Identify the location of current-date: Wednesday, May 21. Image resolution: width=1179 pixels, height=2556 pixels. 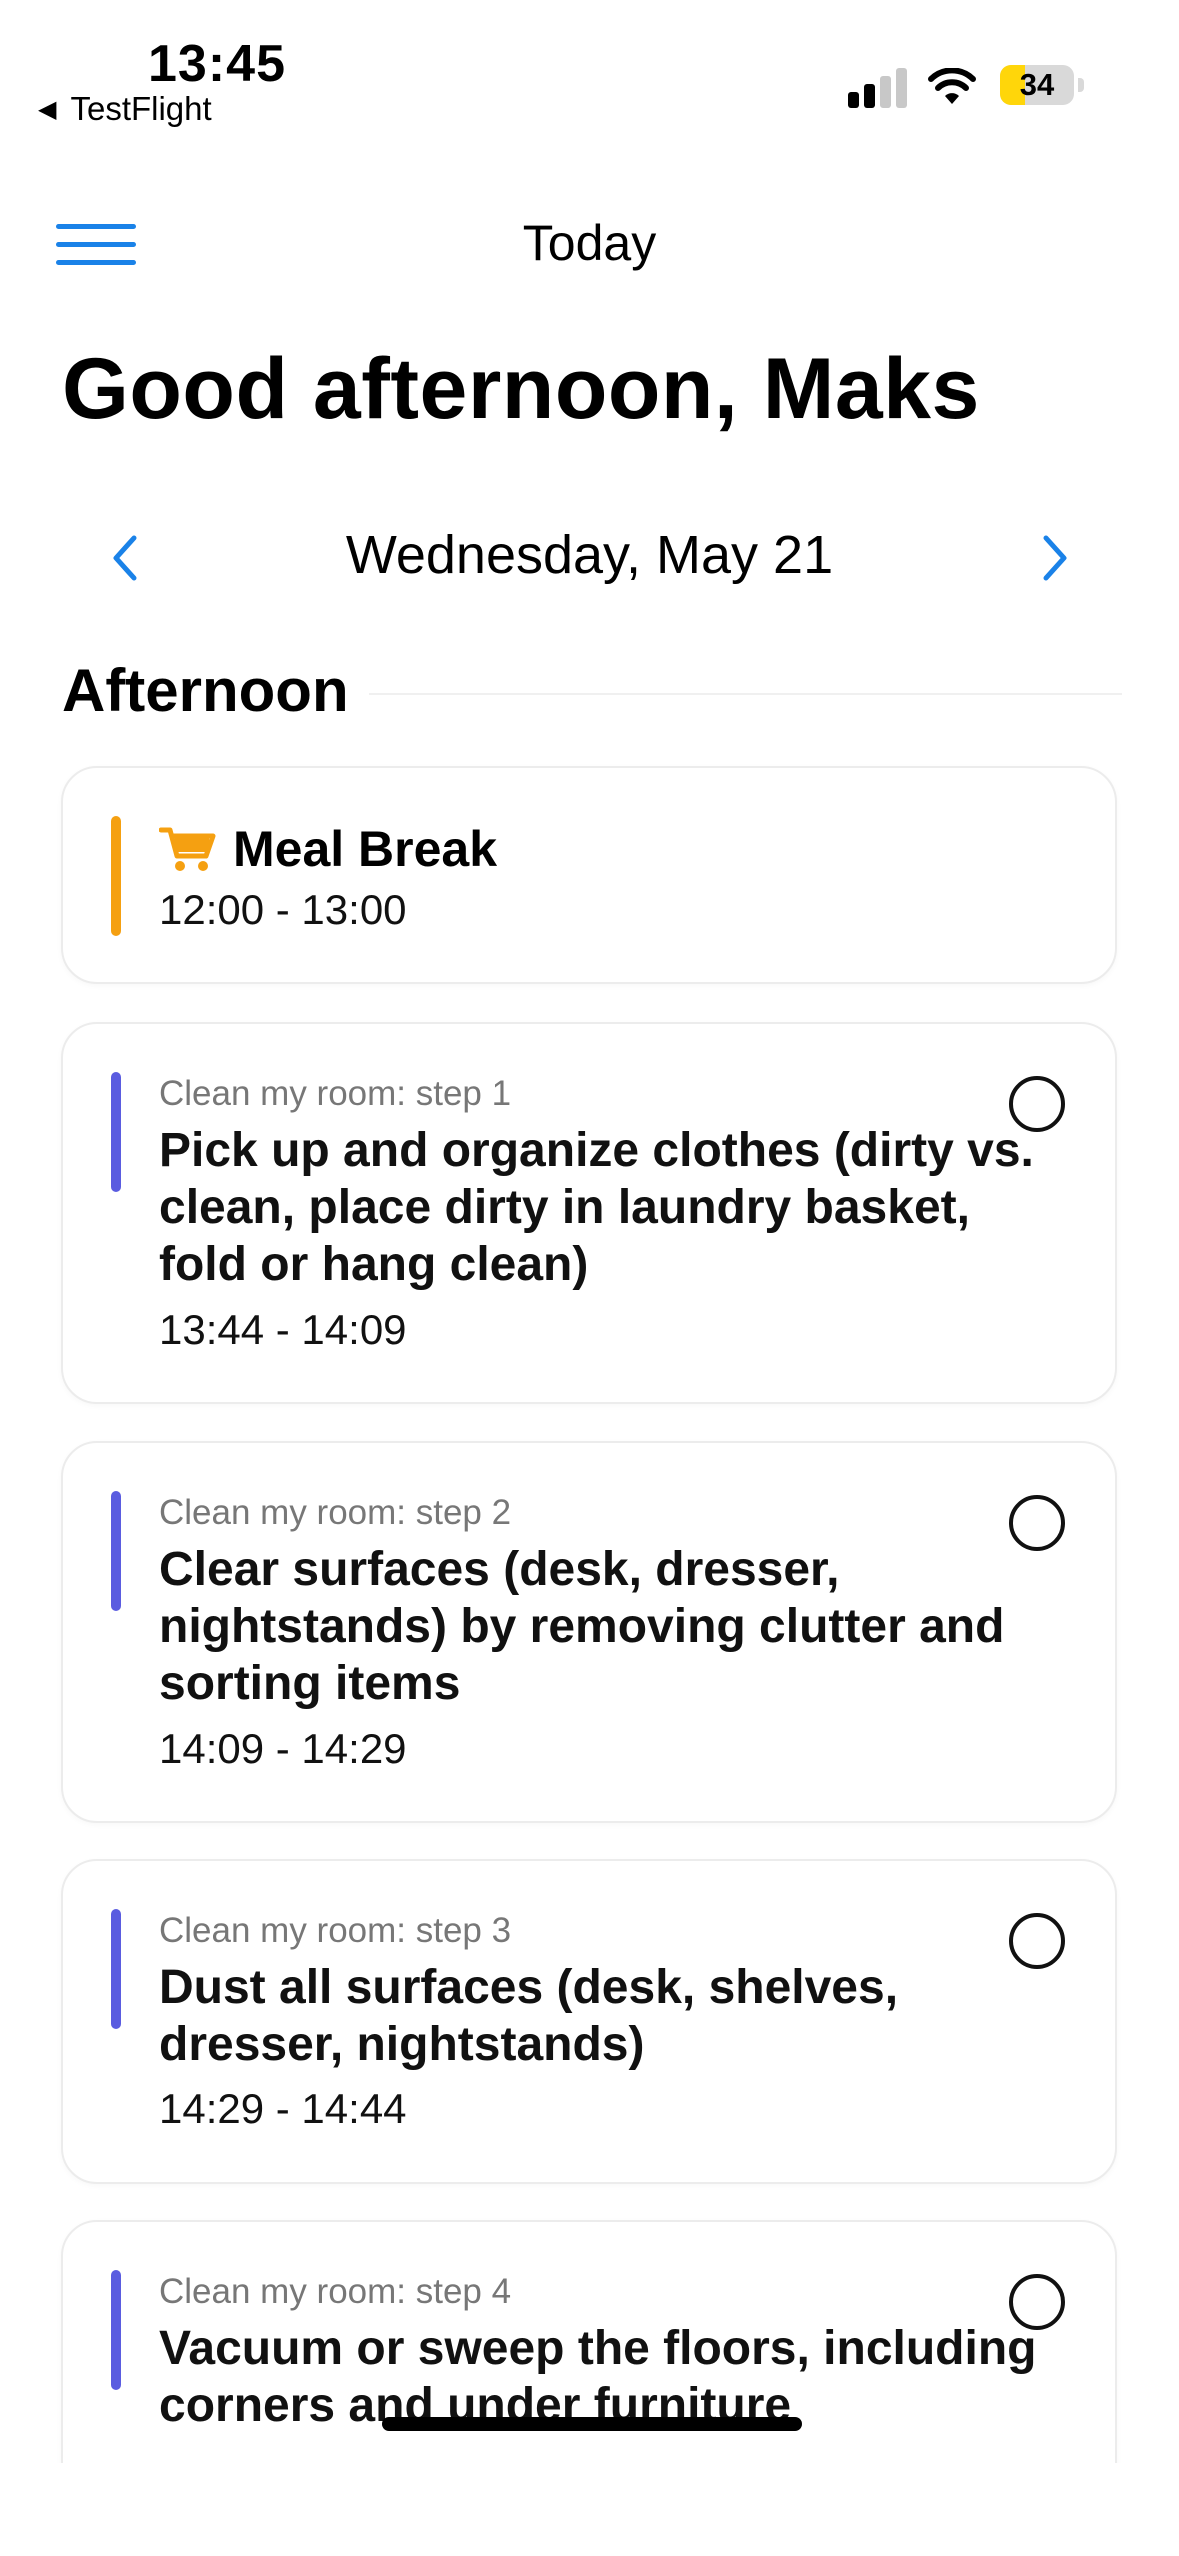
(589, 555).